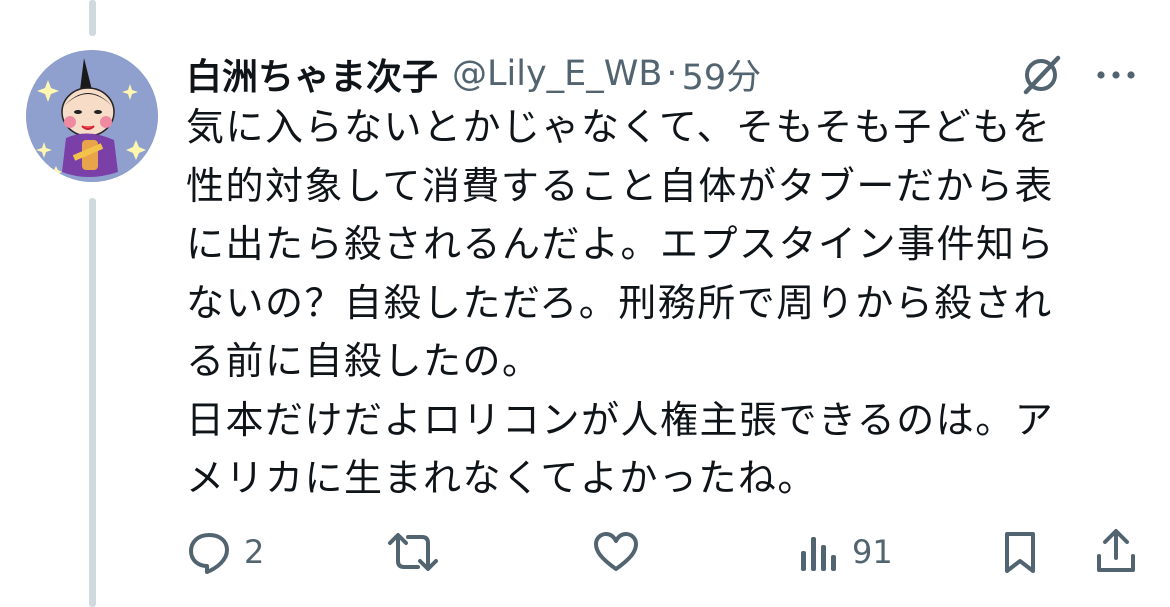 The height and width of the screenshot is (607, 1170). What do you see at coordinates (619, 127) in the screenshot?
I see `tweet-text-line: 気に入らないとかじゃなくて、そもそも子どもを` at bounding box center [619, 127].